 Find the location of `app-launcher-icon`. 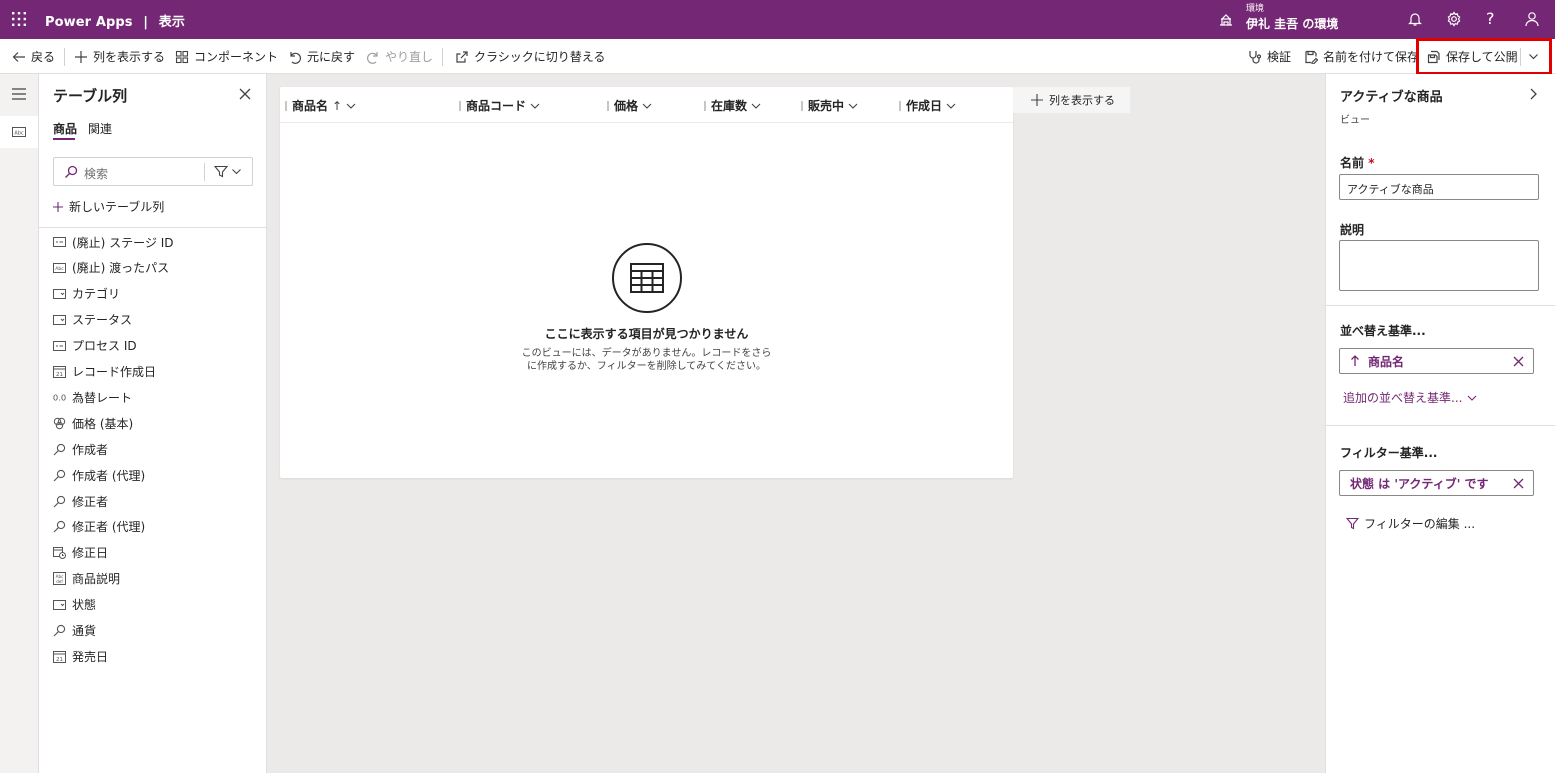

app-launcher-icon is located at coordinates (19, 19).